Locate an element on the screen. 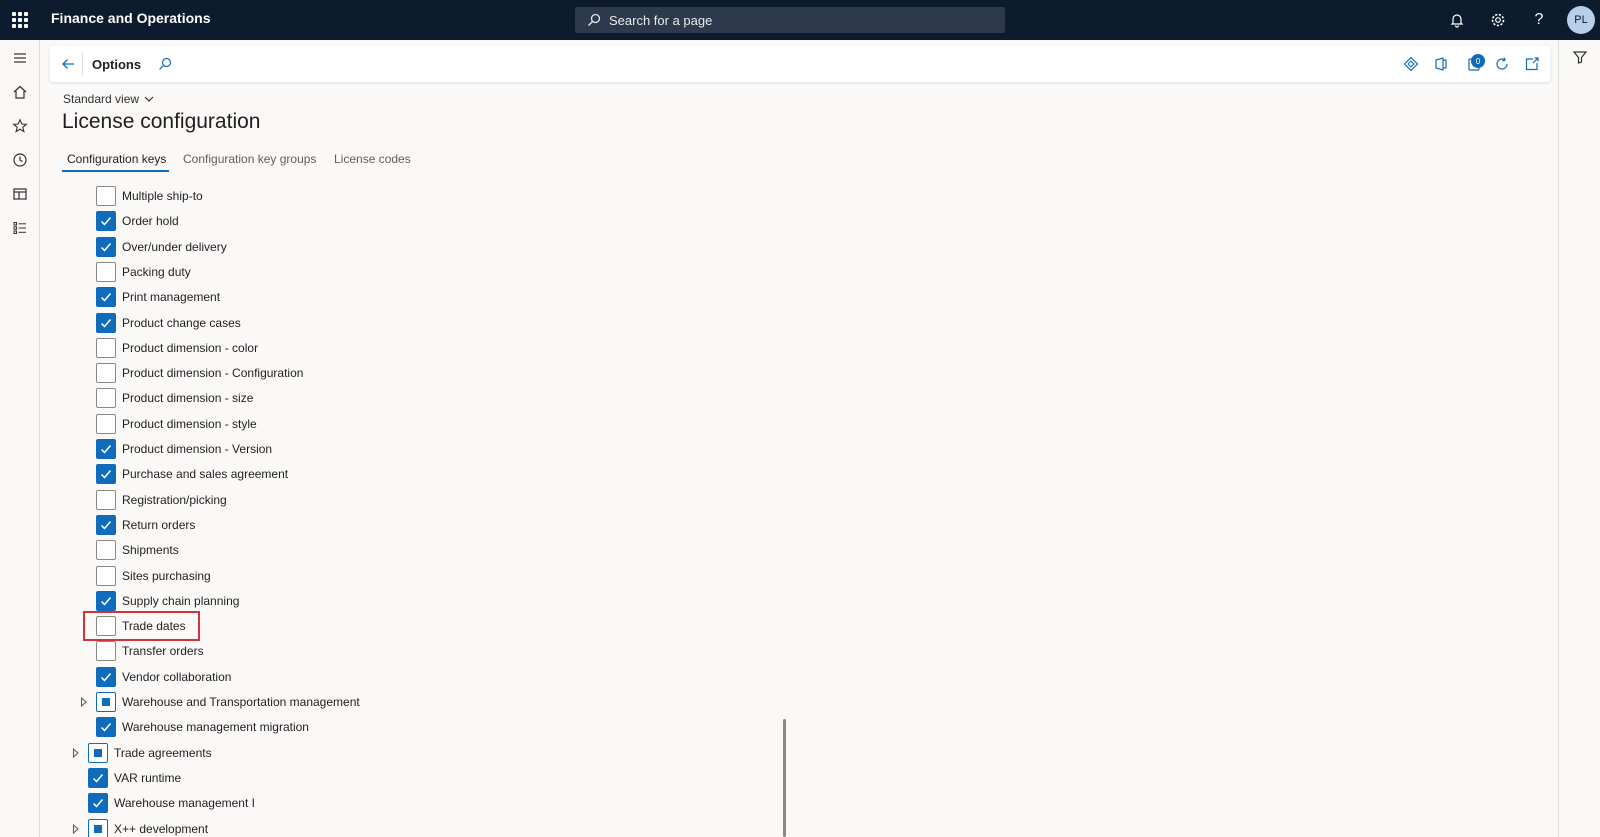 Image resolution: width=1600 pixels, height=837 pixels. tree-item-label: Product dimension - Version is located at coordinates (197, 449).